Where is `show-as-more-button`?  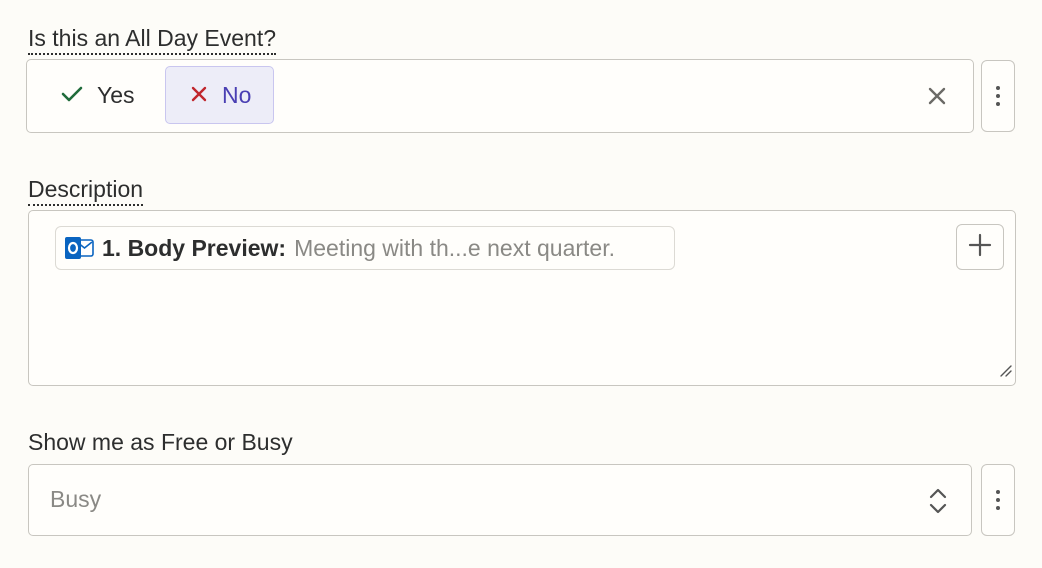 show-as-more-button is located at coordinates (998, 500).